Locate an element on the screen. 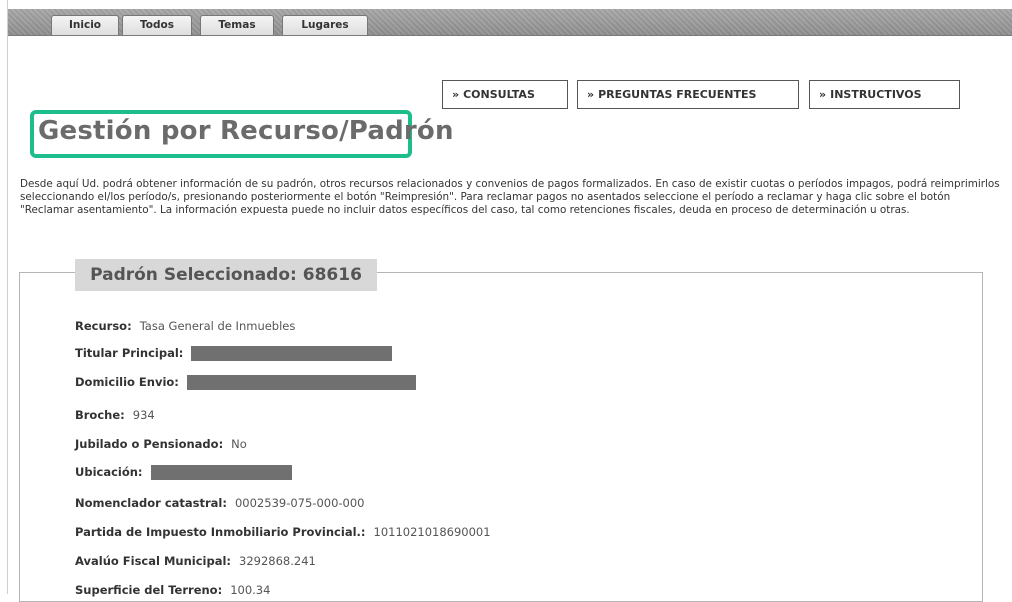 The width and height of the screenshot is (1012, 602). tab-lugares: Lugares is located at coordinates (325, 25).